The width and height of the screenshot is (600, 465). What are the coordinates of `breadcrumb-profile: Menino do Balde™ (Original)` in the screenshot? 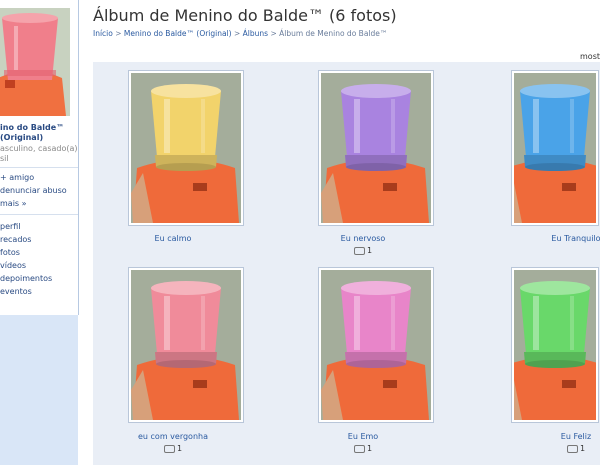 It's located at (178, 33).